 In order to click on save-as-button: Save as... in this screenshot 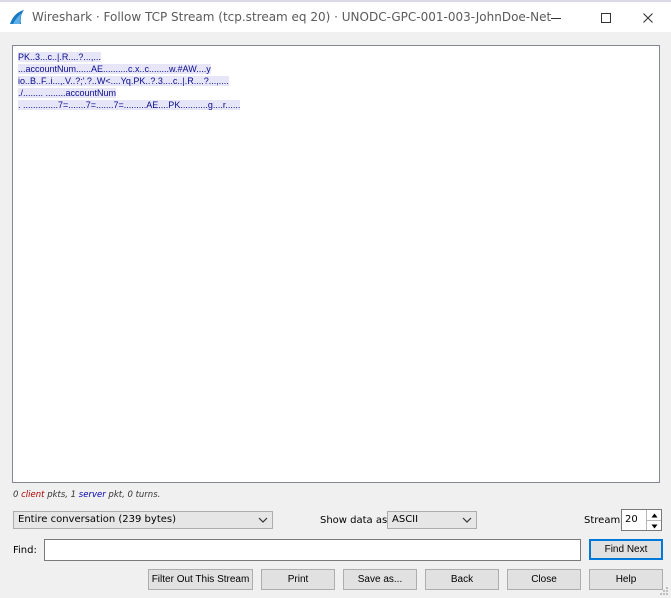, I will do `click(380, 579)`.